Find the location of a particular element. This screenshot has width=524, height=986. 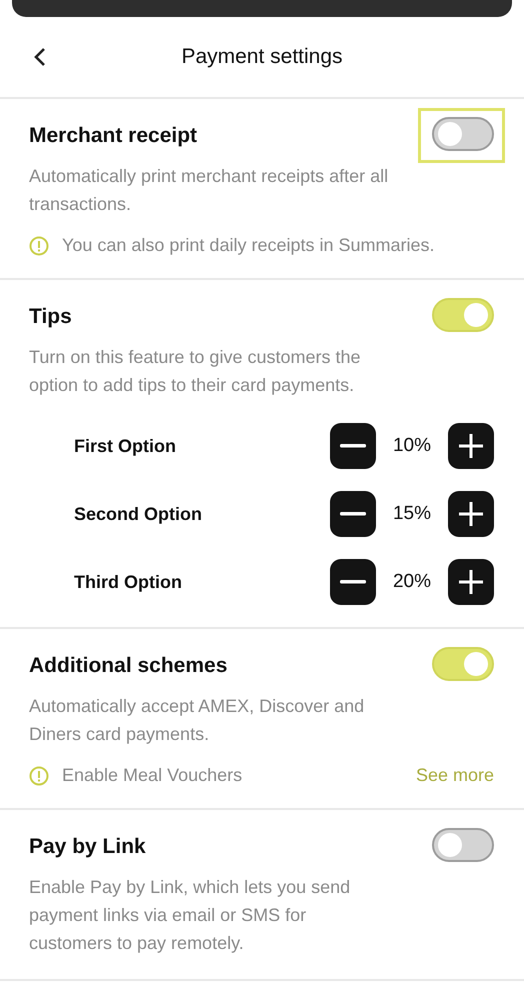

section-title: Additional schemes is located at coordinates (128, 666).